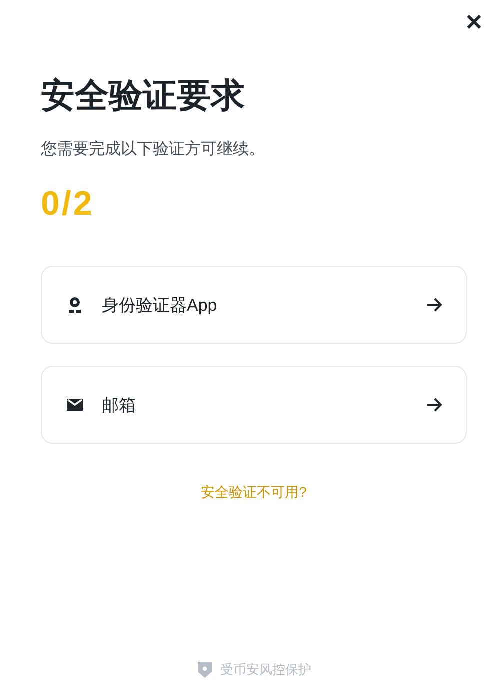 This screenshot has width=500, height=685. Describe the element at coordinates (266, 670) in the screenshot. I see `footer-text: 受币安风控保护` at that location.